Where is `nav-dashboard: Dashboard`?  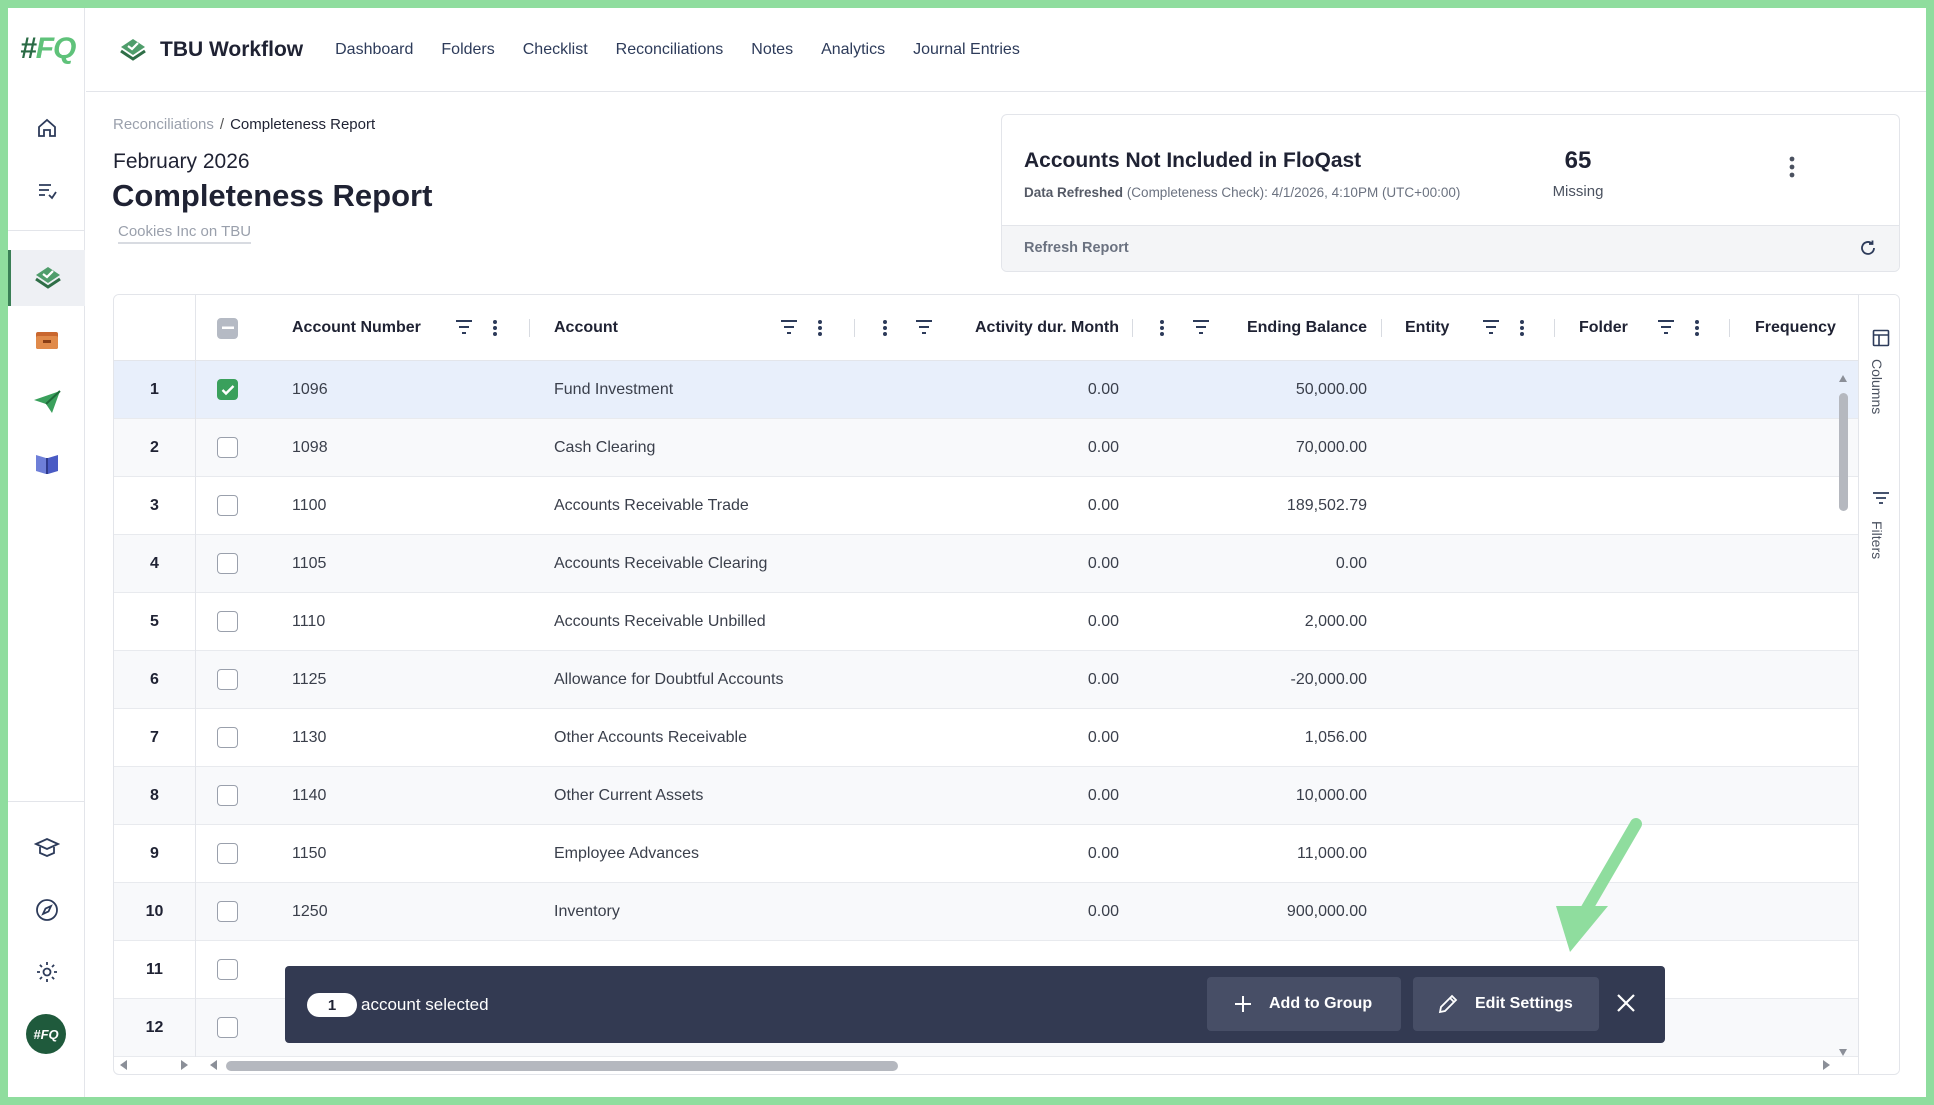 nav-dashboard: Dashboard is located at coordinates (374, 50).